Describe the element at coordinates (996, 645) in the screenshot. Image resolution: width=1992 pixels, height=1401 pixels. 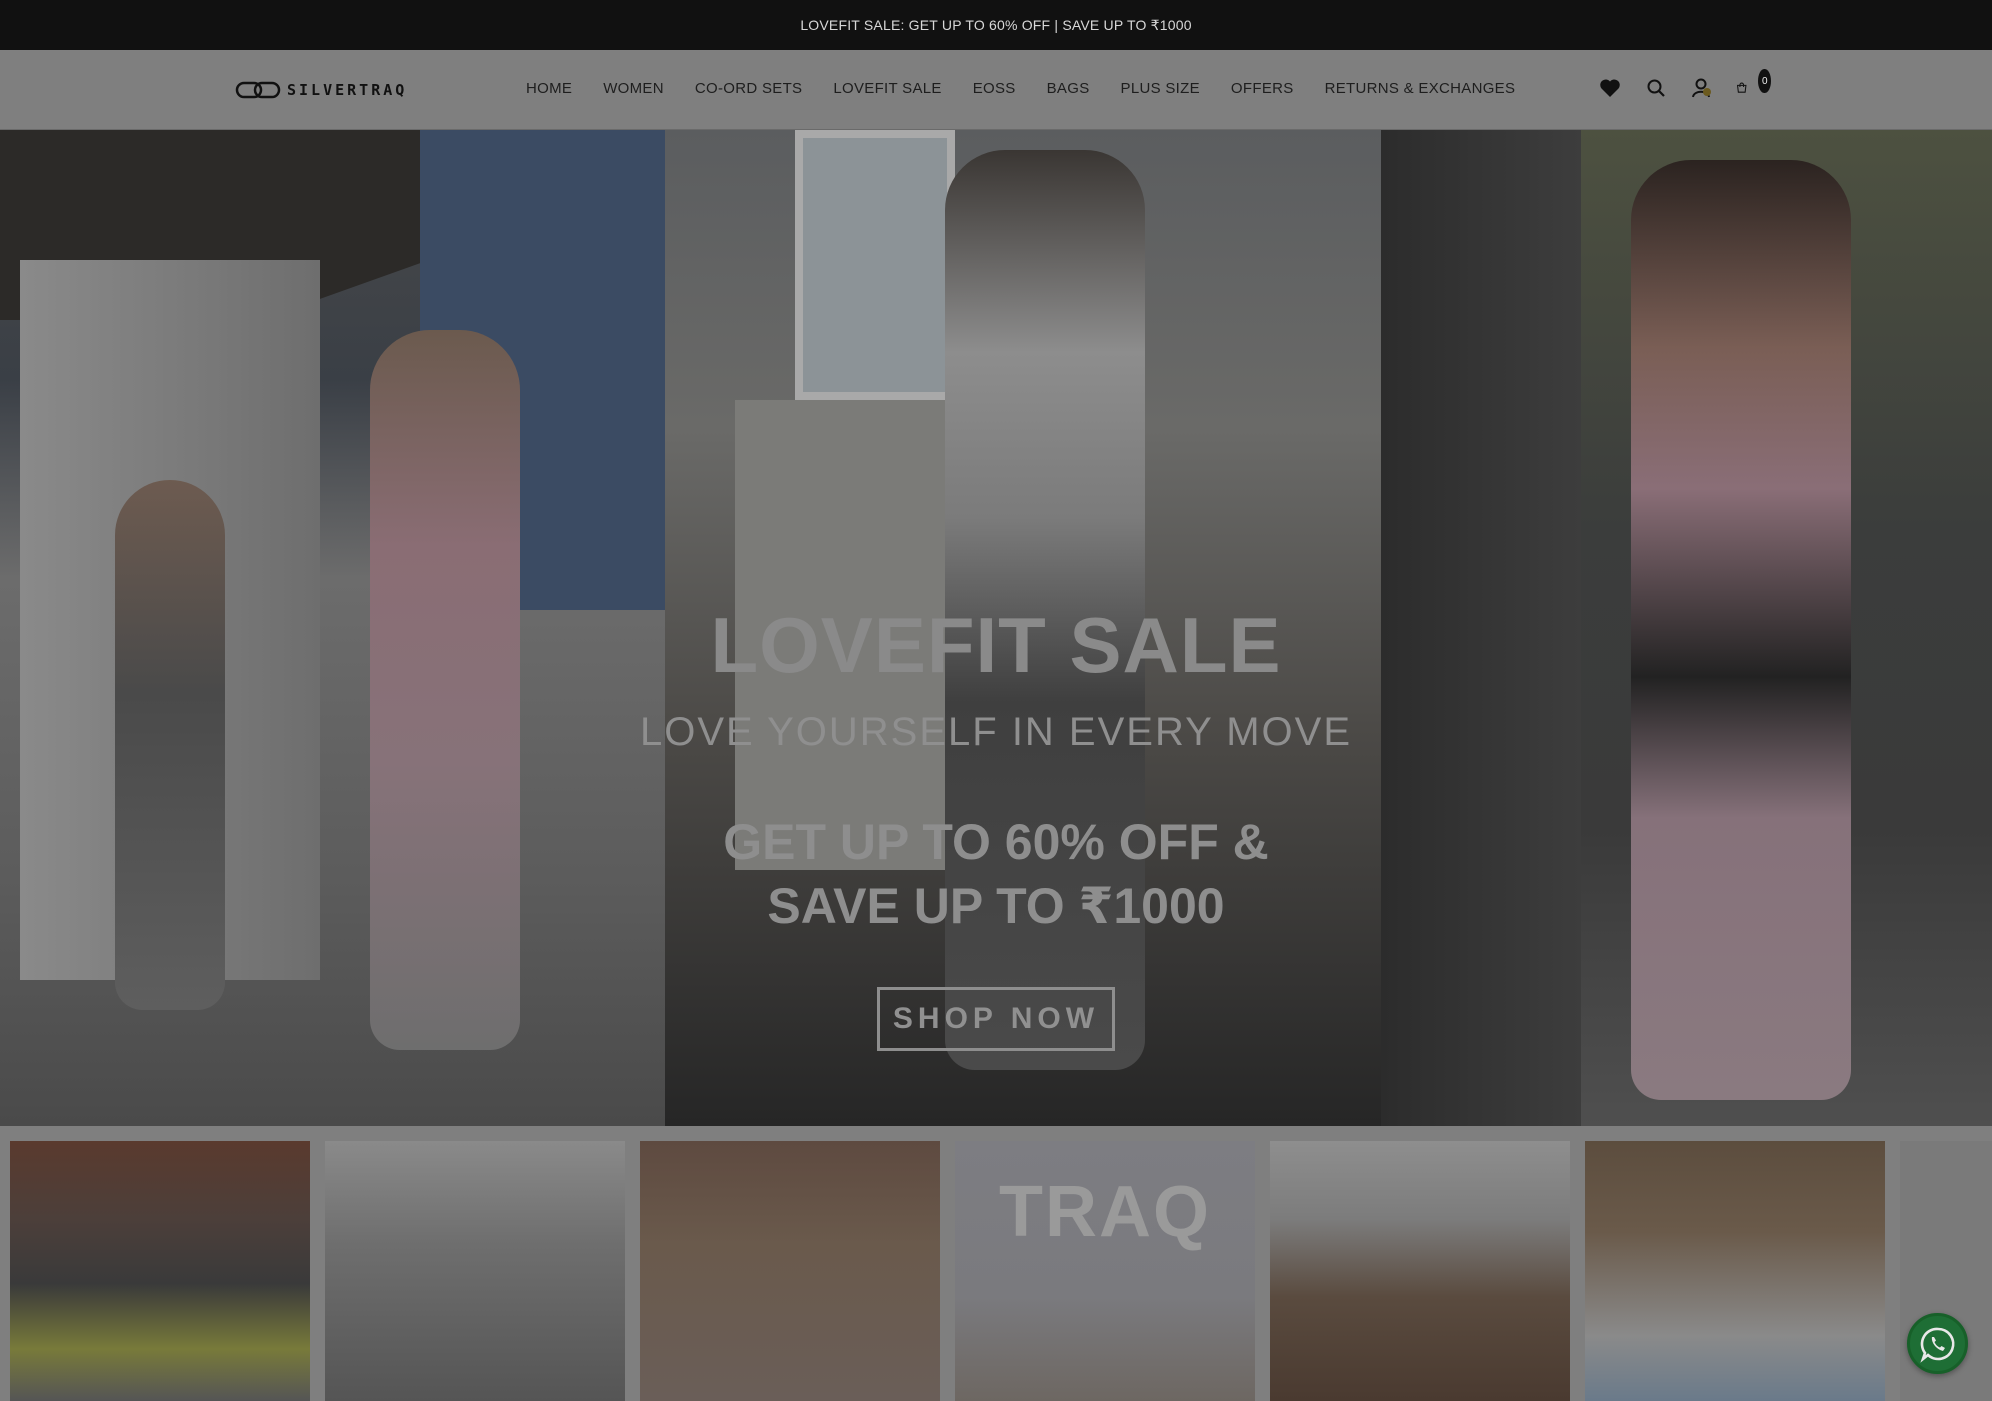
I see `hero-title: LOVEFIT SALE` at that location.